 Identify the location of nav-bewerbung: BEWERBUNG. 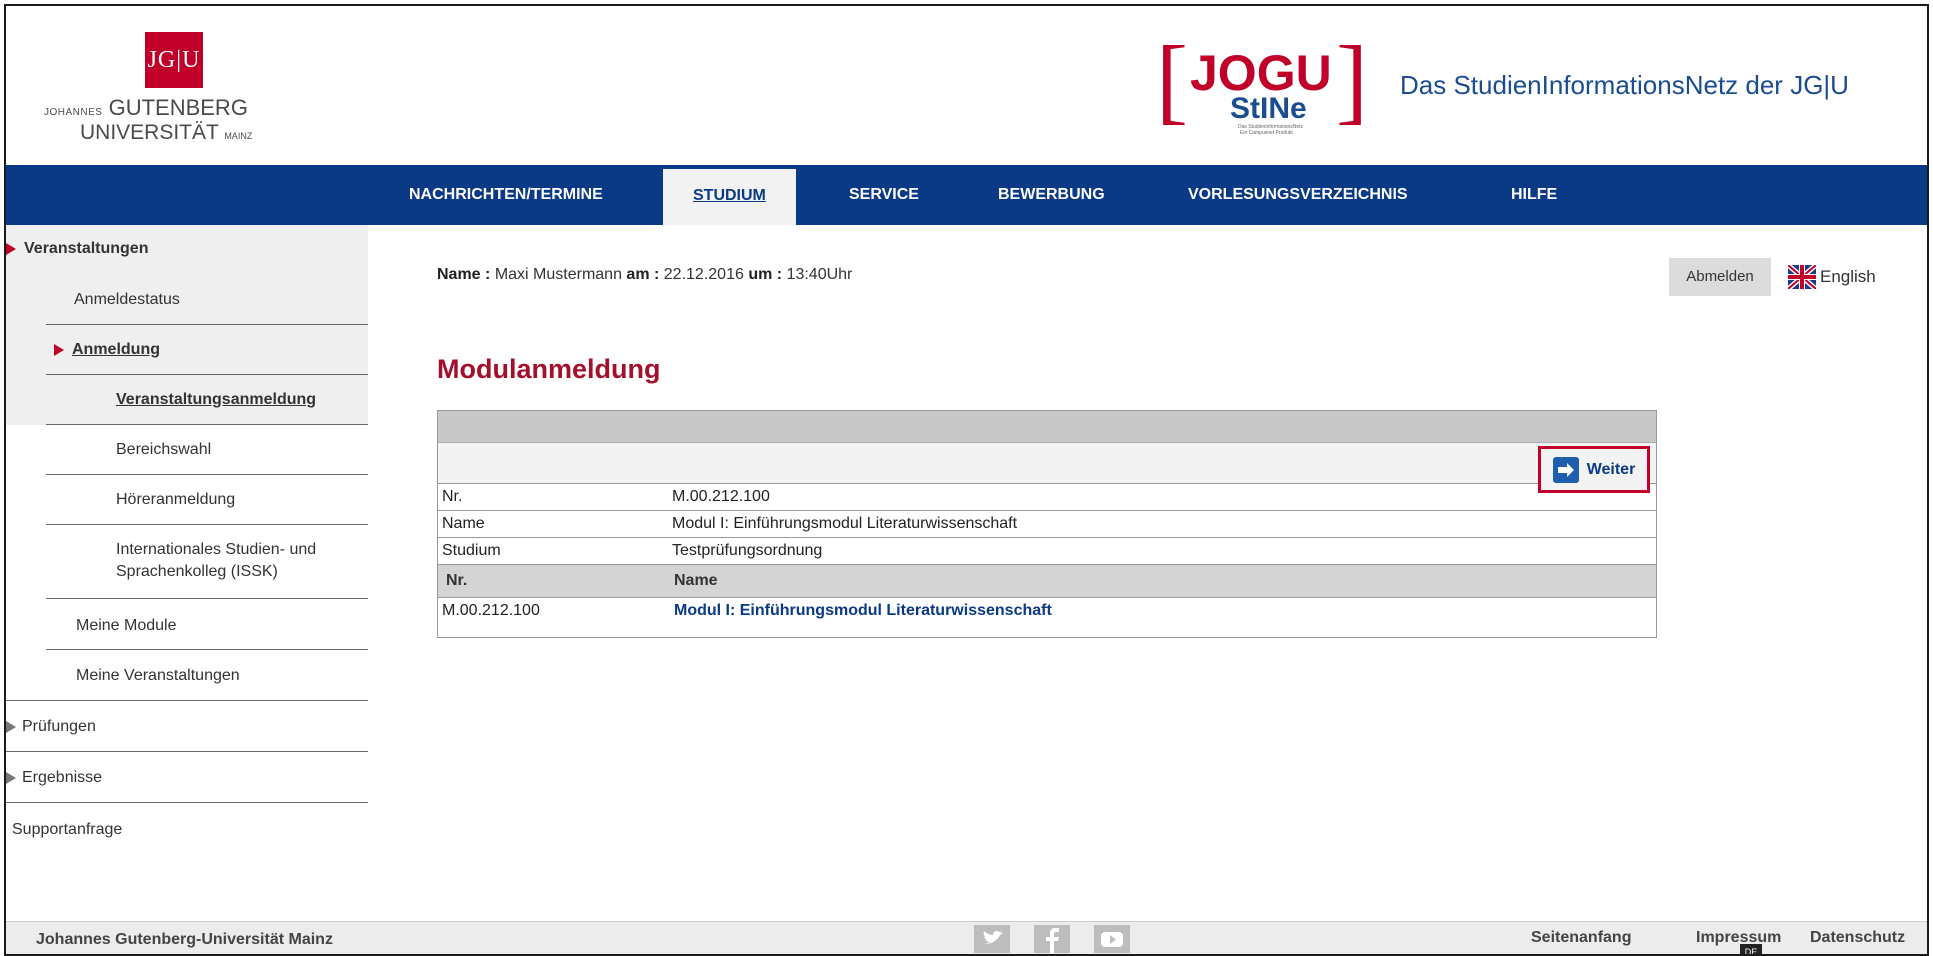
(1051, 195).